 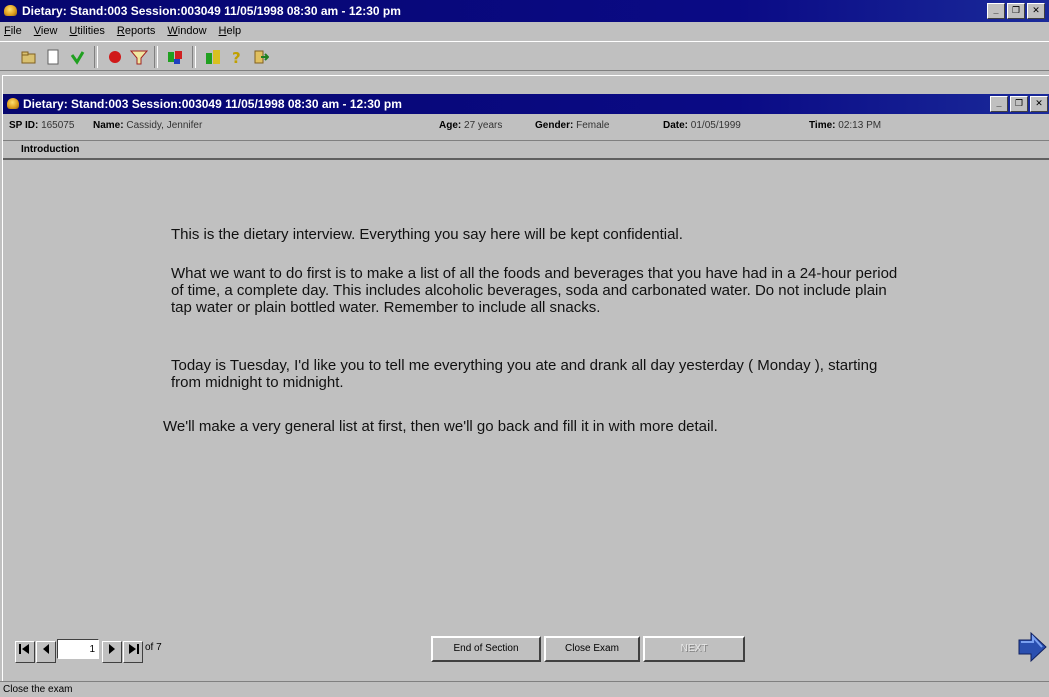 What do you see at coordinates (153, 647) in the screenshot?
I see `page-count-label: of 7` at bounding box center [153, 647].